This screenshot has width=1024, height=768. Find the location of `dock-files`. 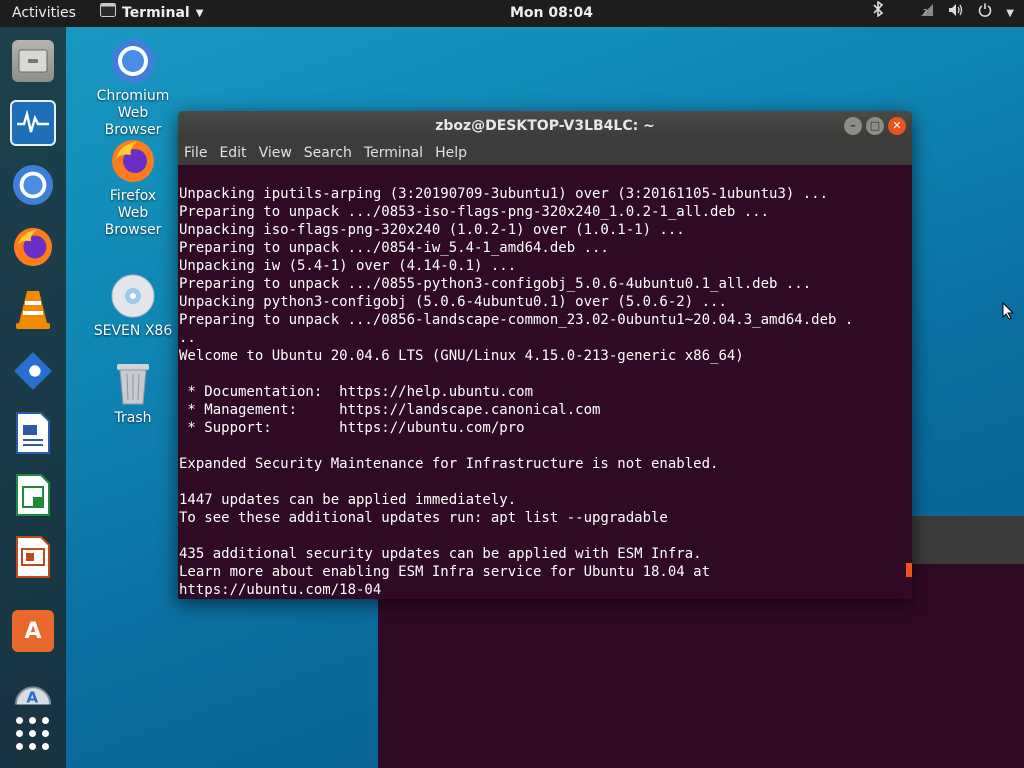

dock-files is located at coordinates (33, 61).